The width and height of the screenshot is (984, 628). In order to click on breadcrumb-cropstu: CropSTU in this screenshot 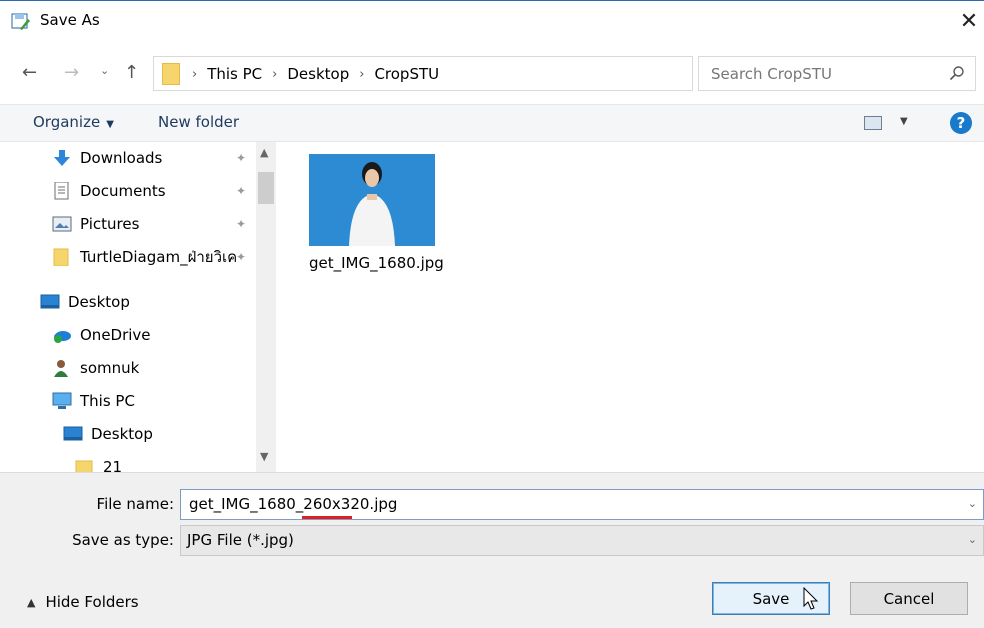, I will do `click(406, 74)`.